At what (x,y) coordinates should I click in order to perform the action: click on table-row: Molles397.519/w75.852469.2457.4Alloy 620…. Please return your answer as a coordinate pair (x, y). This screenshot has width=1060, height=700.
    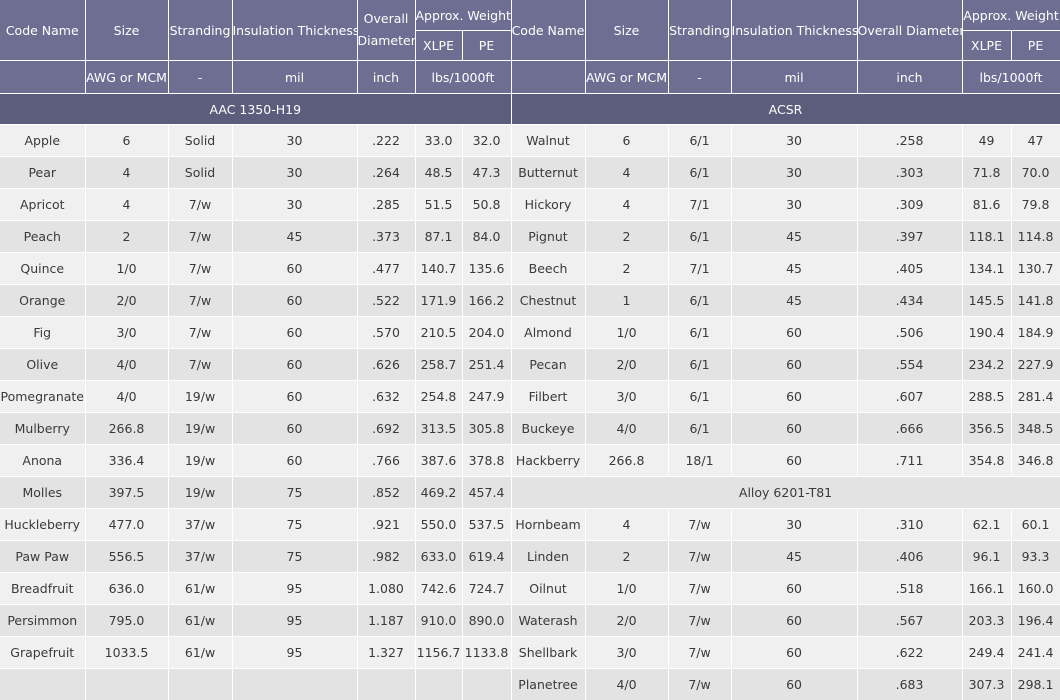
    Looking at the image, I should click on (530, 493).